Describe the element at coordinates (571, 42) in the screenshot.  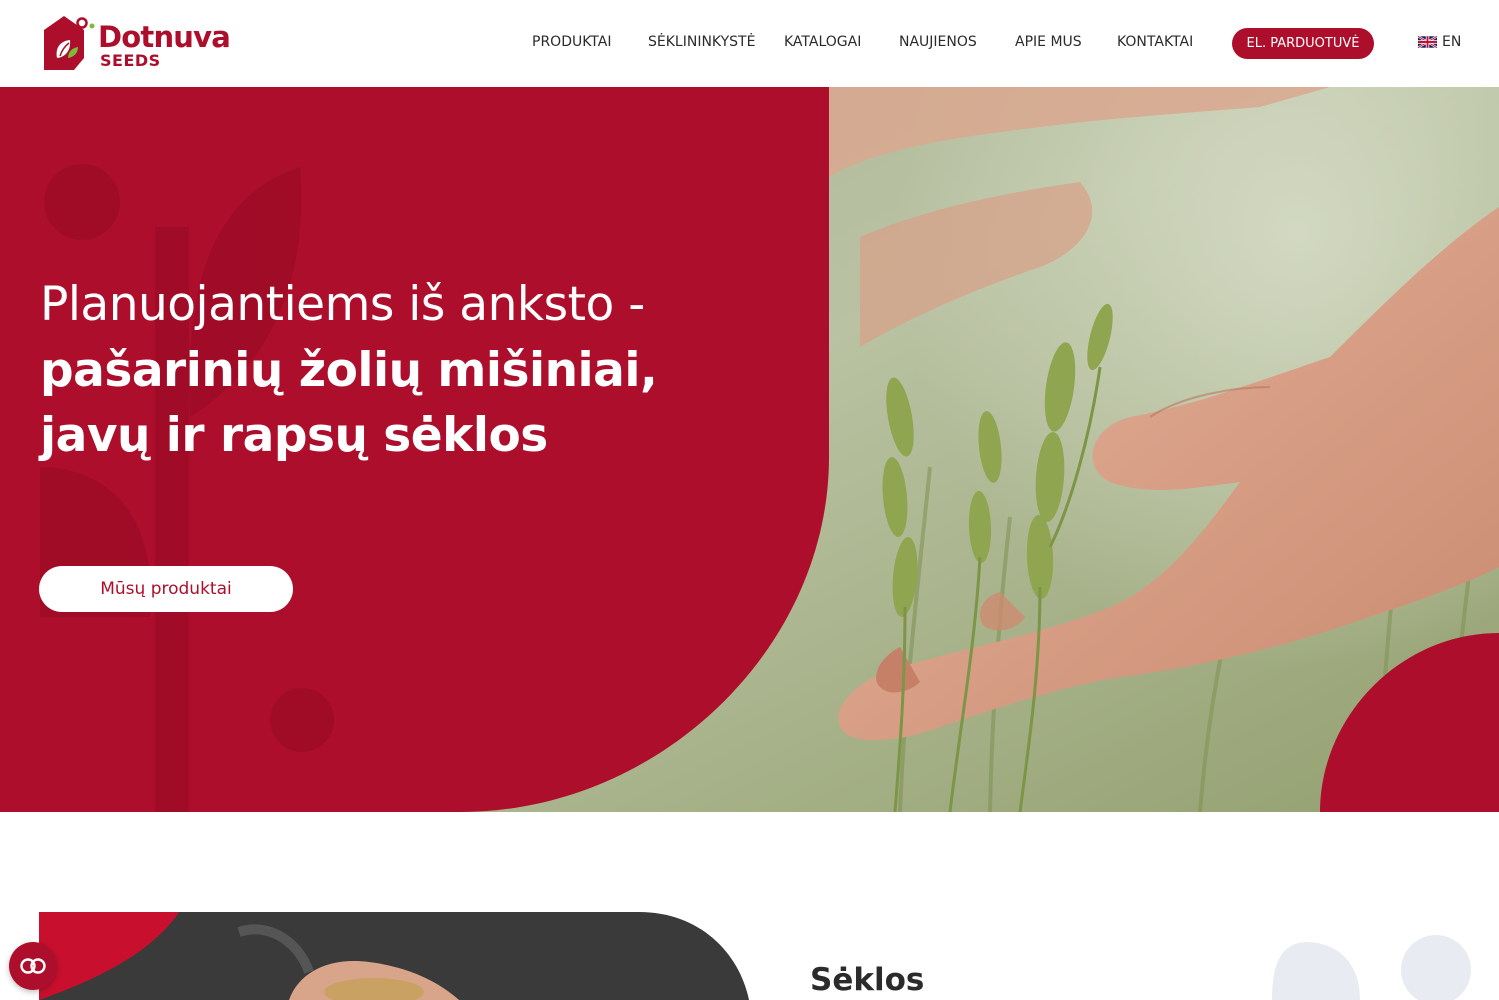
I see `nav-item-produktai: PRODUKTAI` at that location.